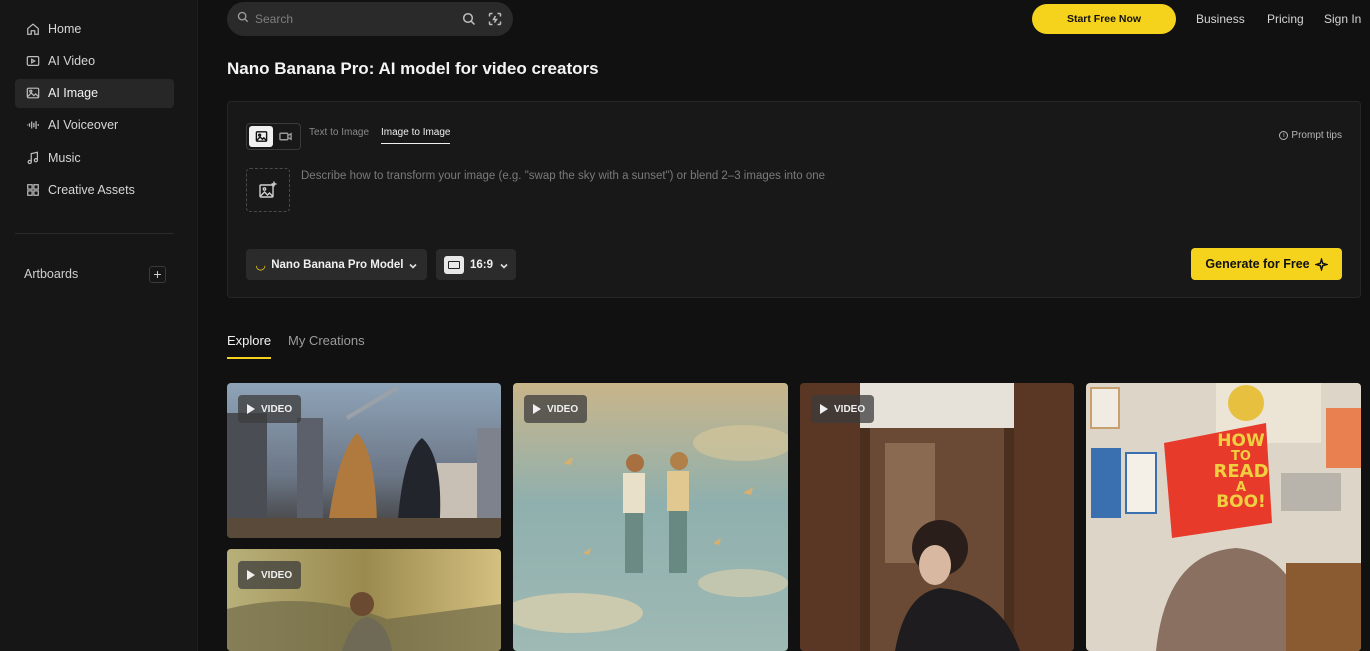 This screenshot has height=651, width=1370. I want to click on sidebar-item-label: AI Image, so click(73, 93).